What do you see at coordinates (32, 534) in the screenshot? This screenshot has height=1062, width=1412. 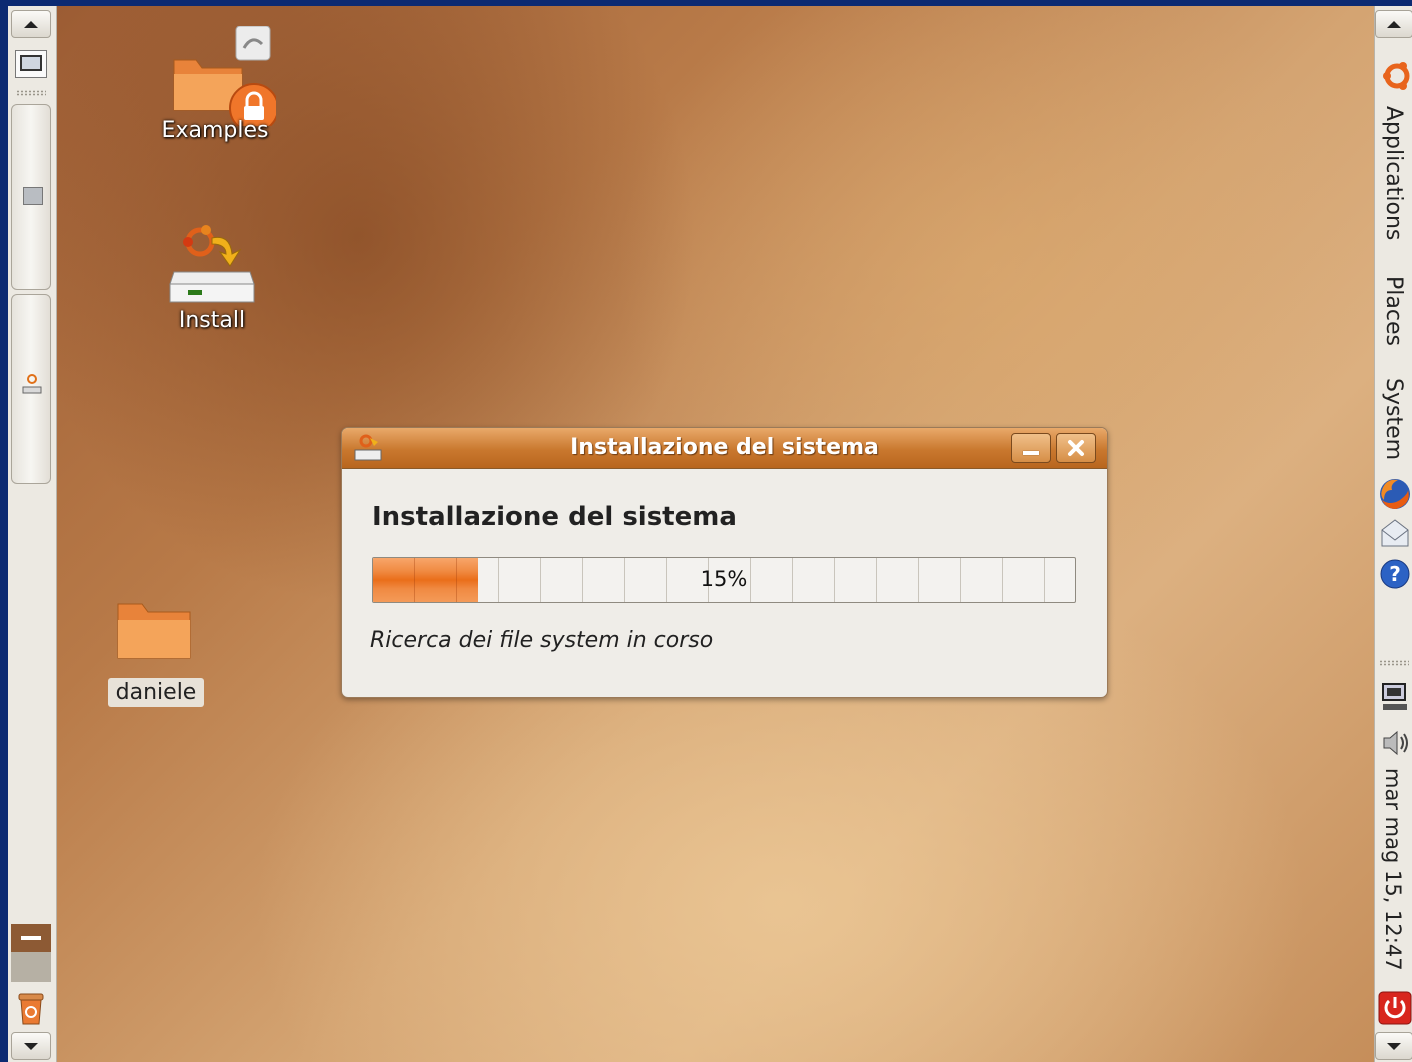 I see `bottom-panel` at bounding box center [32, 534].